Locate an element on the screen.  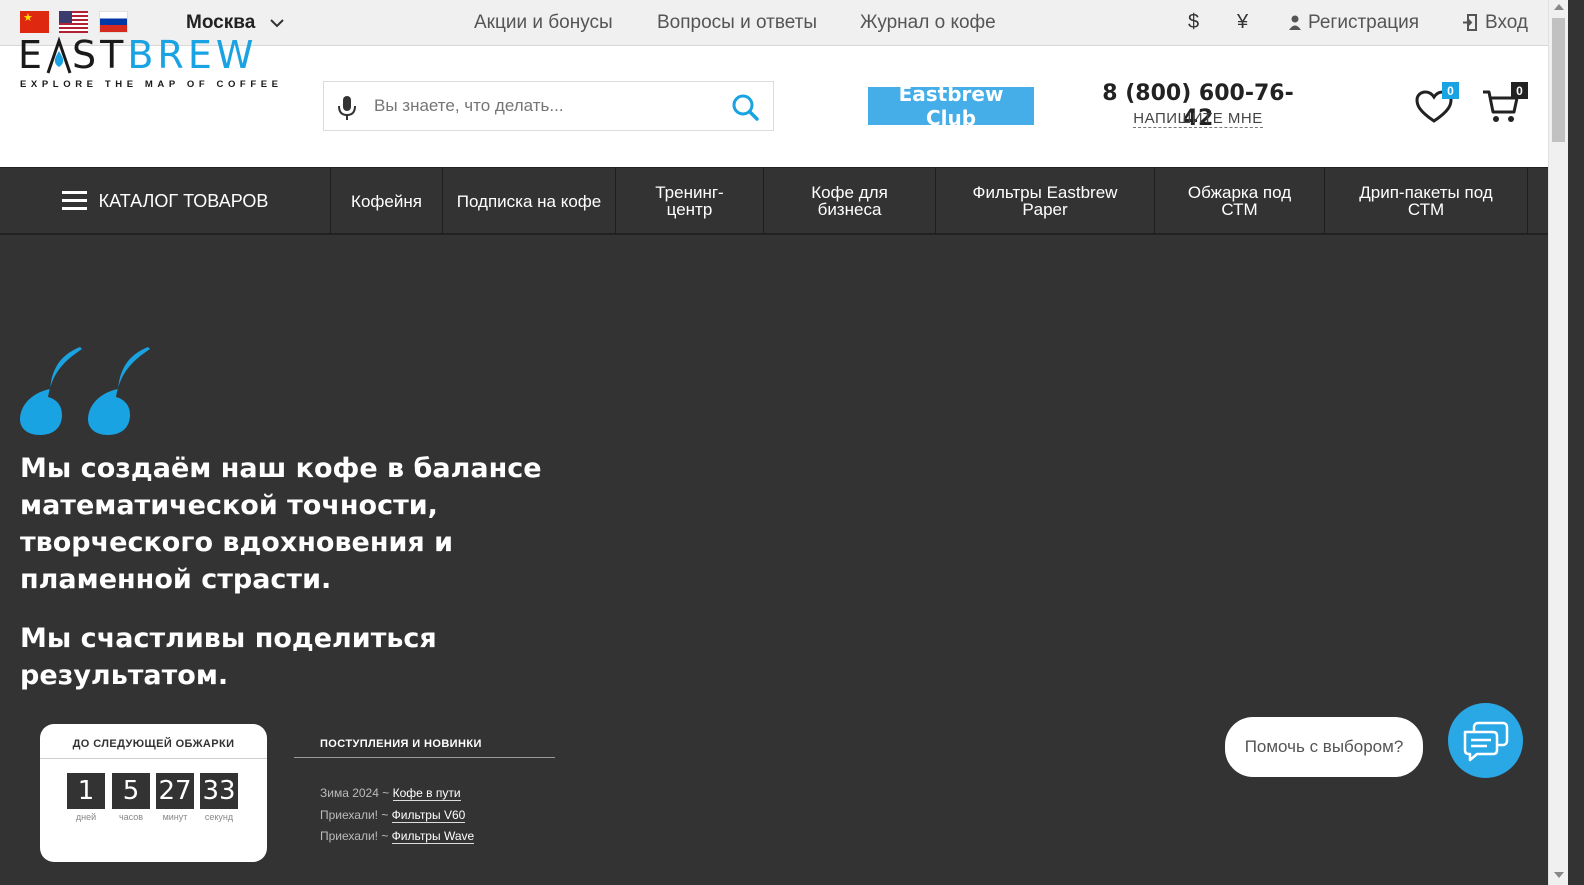
logo-letters-brew: BREW is located at coordinates (192, 55).